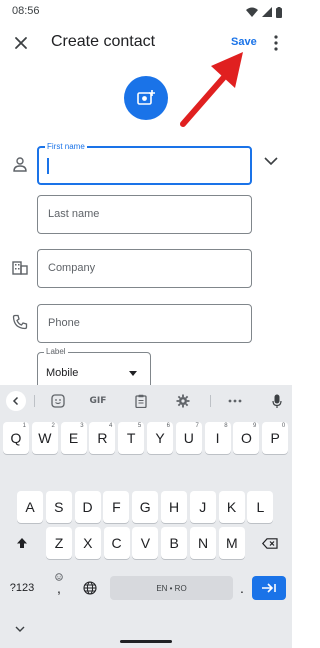 This screenshot has height=648, width=320. I want to click on page-title: Create contact, so click(103, 41).